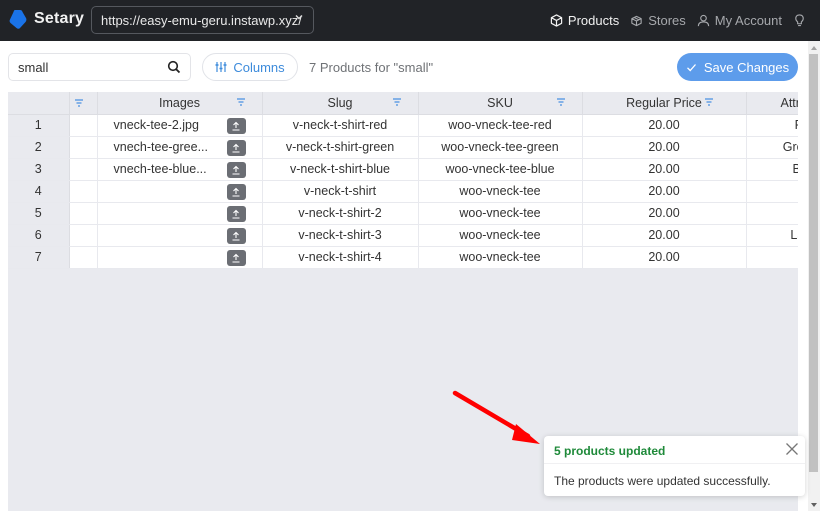 This screenshot has width=820, height=511. I want to click on attr-color-cell: Green, so click(772, 147).